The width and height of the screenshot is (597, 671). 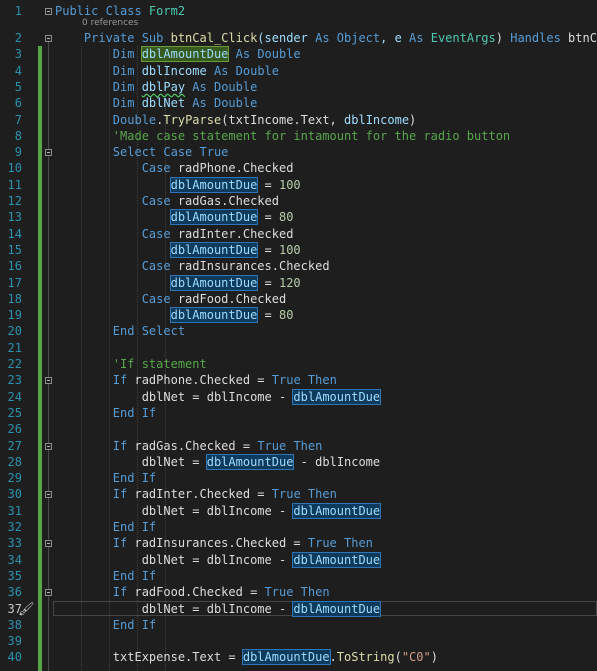 What do you see at coordinates (11, 54) in the screenshot?
I see `line-number: 3` at bounding box center [11, 54].